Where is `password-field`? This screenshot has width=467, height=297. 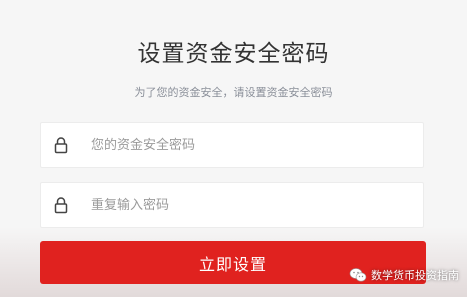
password-field is located at coordinates (232, 145).